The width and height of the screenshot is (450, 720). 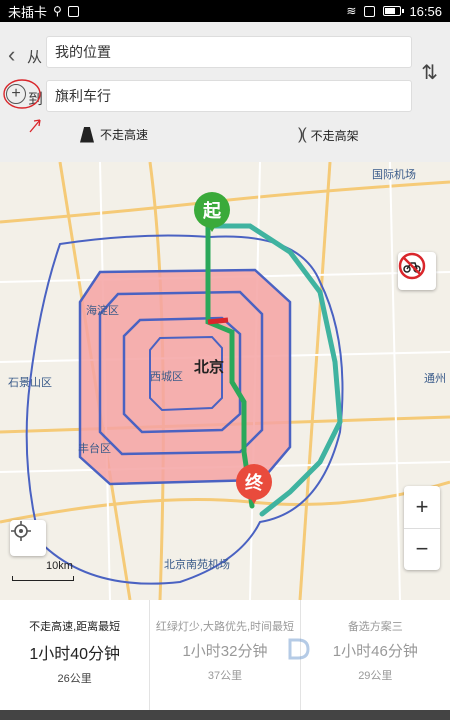 I want to click on map-label-nanyuan-airport: 北京南苑机场, so click(x=197, y=565).